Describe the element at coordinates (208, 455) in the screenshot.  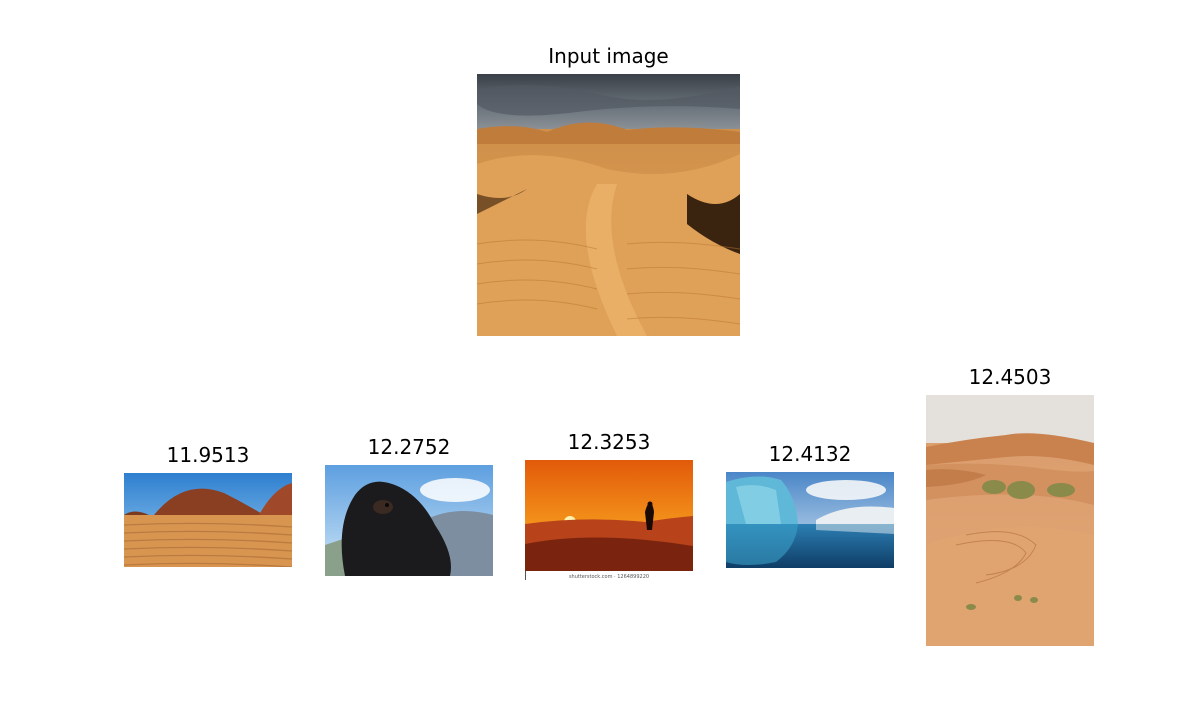
I see `result-score-1: 11.9513` at that location.